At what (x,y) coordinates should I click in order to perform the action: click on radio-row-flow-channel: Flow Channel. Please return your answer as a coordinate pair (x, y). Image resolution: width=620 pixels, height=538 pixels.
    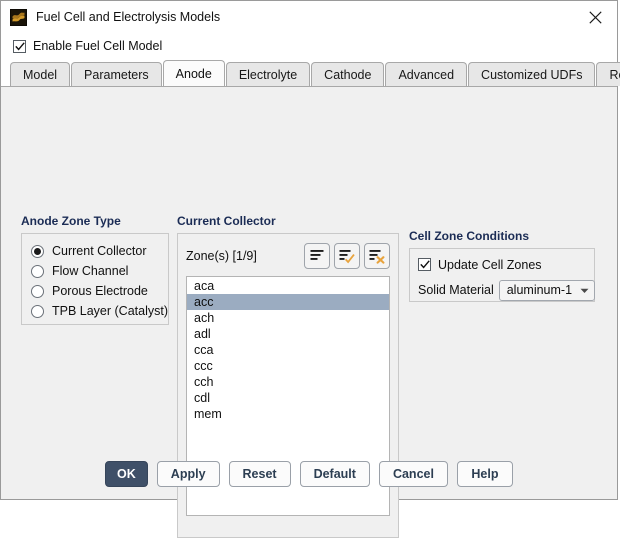
    Looking at the image, I should click on (99, 271).